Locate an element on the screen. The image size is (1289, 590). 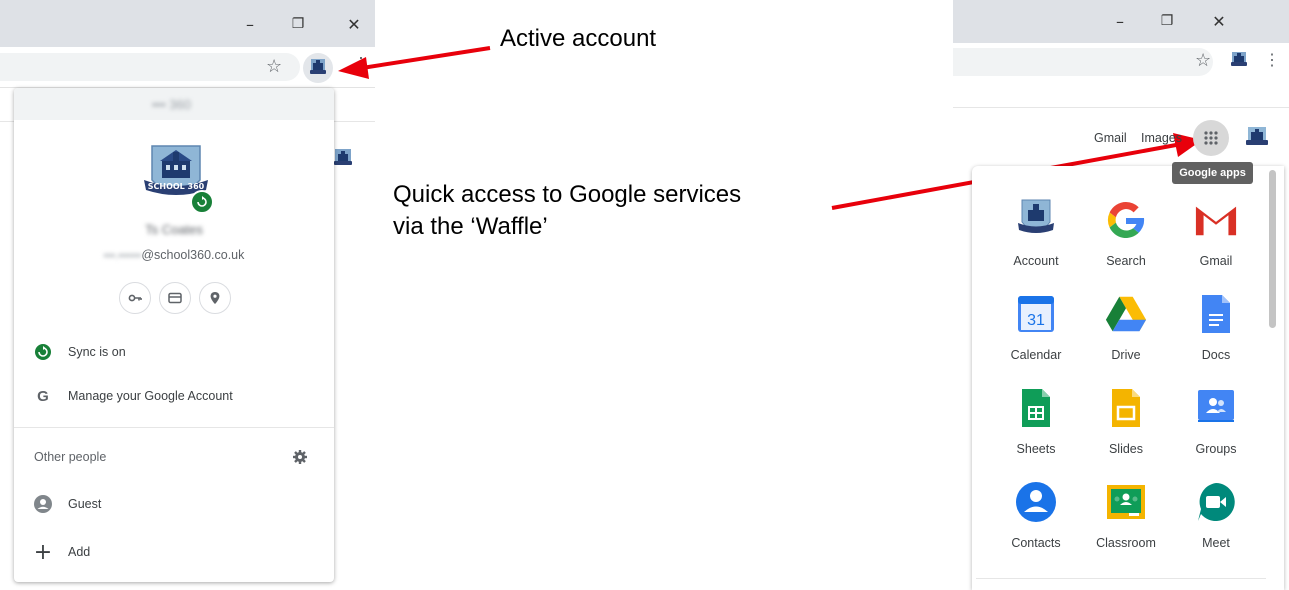
bookmark-star-icon: ☆ is located at coordinates (1203, 60).